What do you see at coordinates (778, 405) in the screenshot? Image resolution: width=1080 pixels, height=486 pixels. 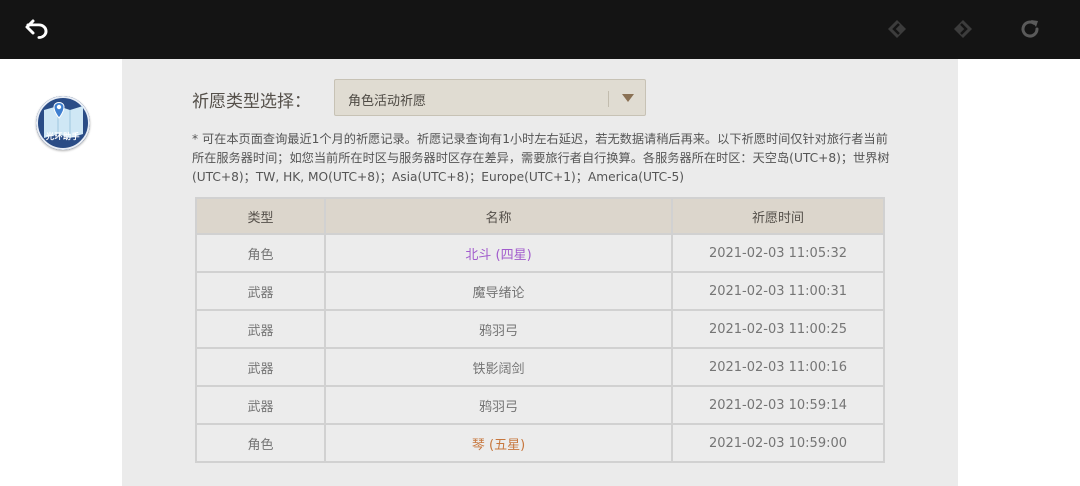 I see `row-time: 2021-02-03 10:59:14` at bounding box center [778, 405].